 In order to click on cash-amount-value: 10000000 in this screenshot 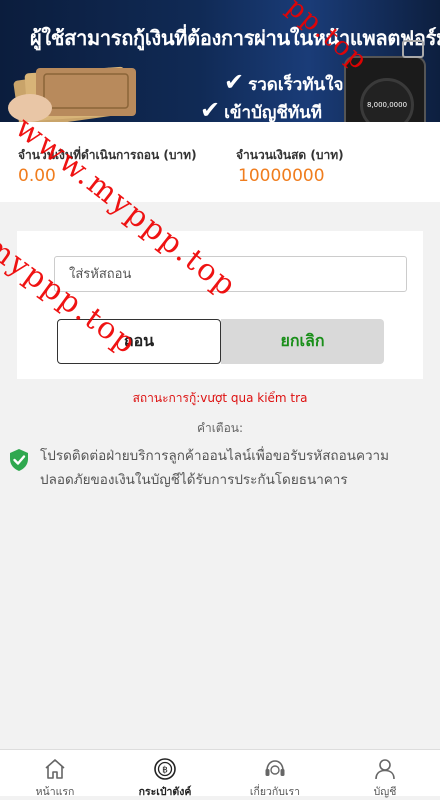, I will do `click(281, 176)`.